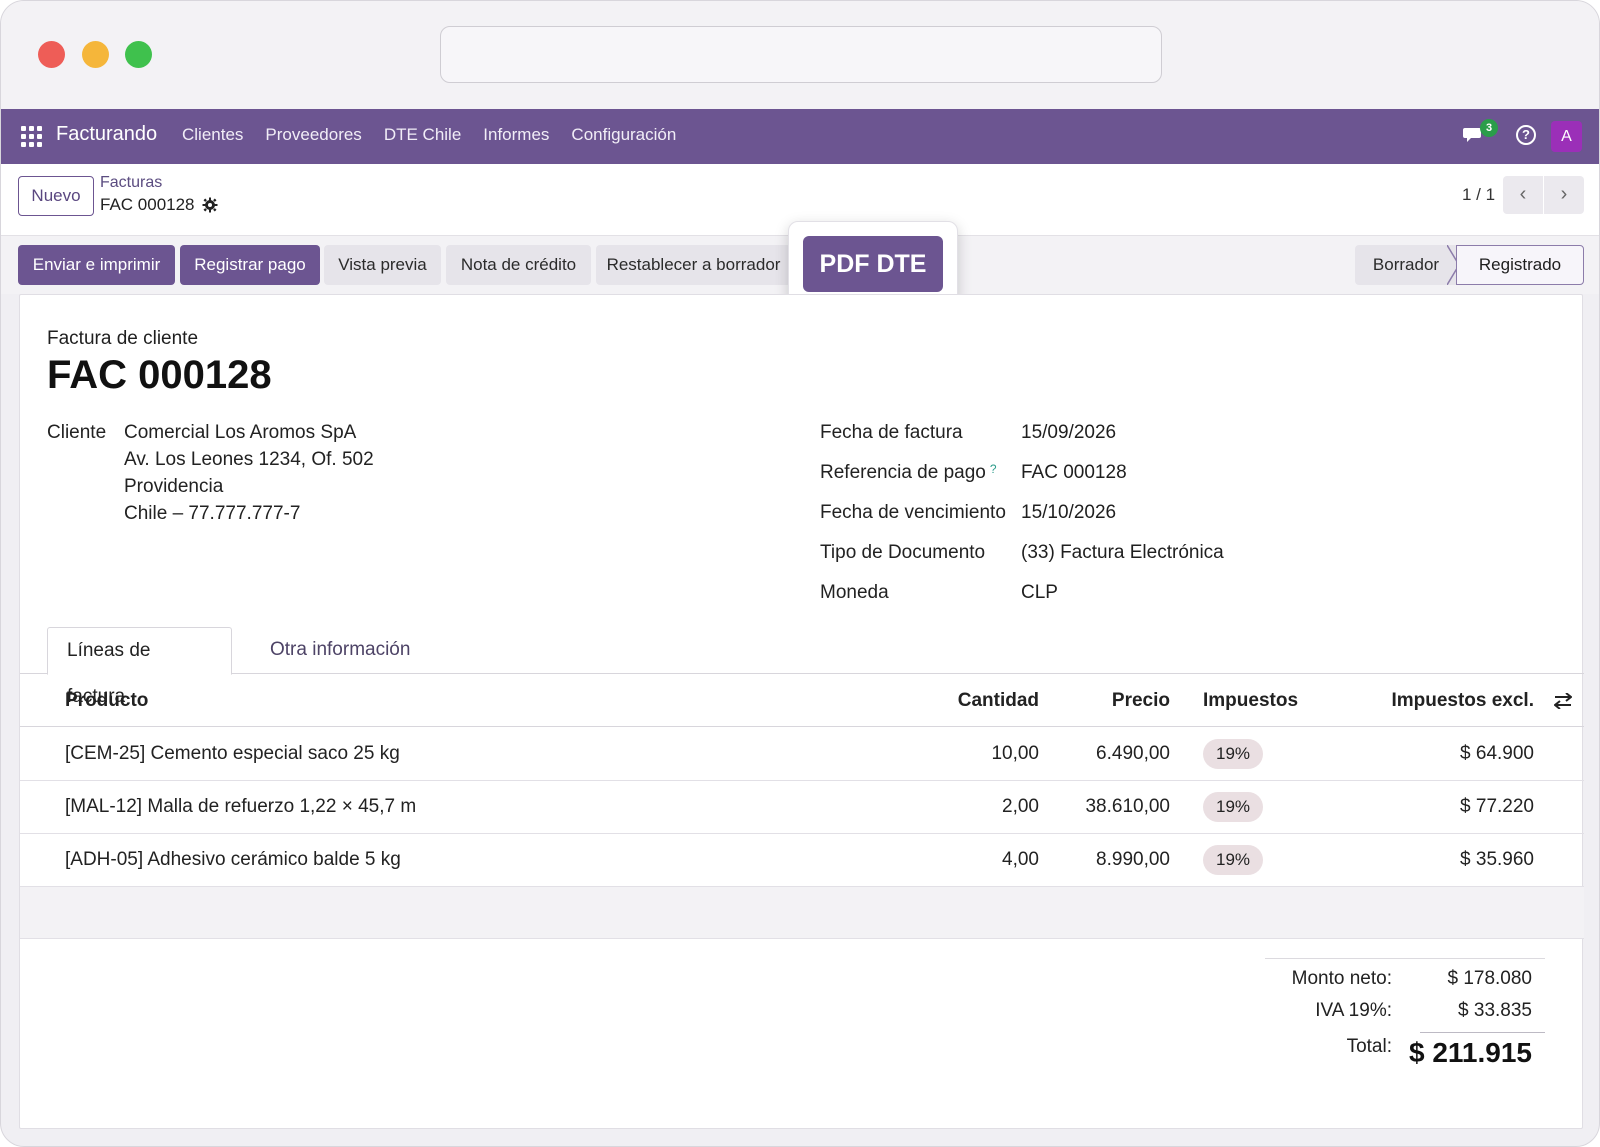 The width and height of the screenshot is (1600, 1147). I want to click on currency-value: CLP, so click(1039, 593).